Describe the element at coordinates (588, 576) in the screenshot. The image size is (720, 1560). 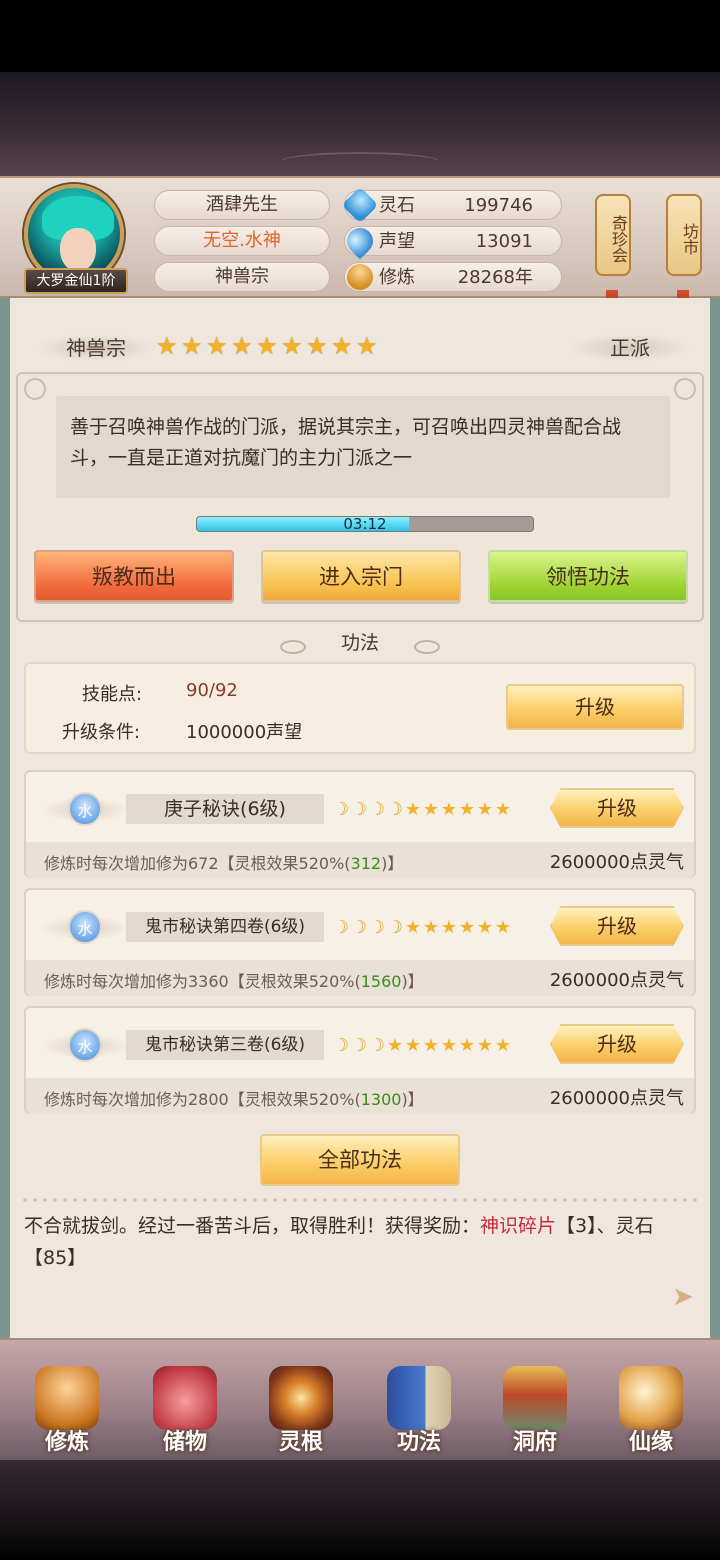
I see `comprehend-technique-button: 领悟功法` at that location.